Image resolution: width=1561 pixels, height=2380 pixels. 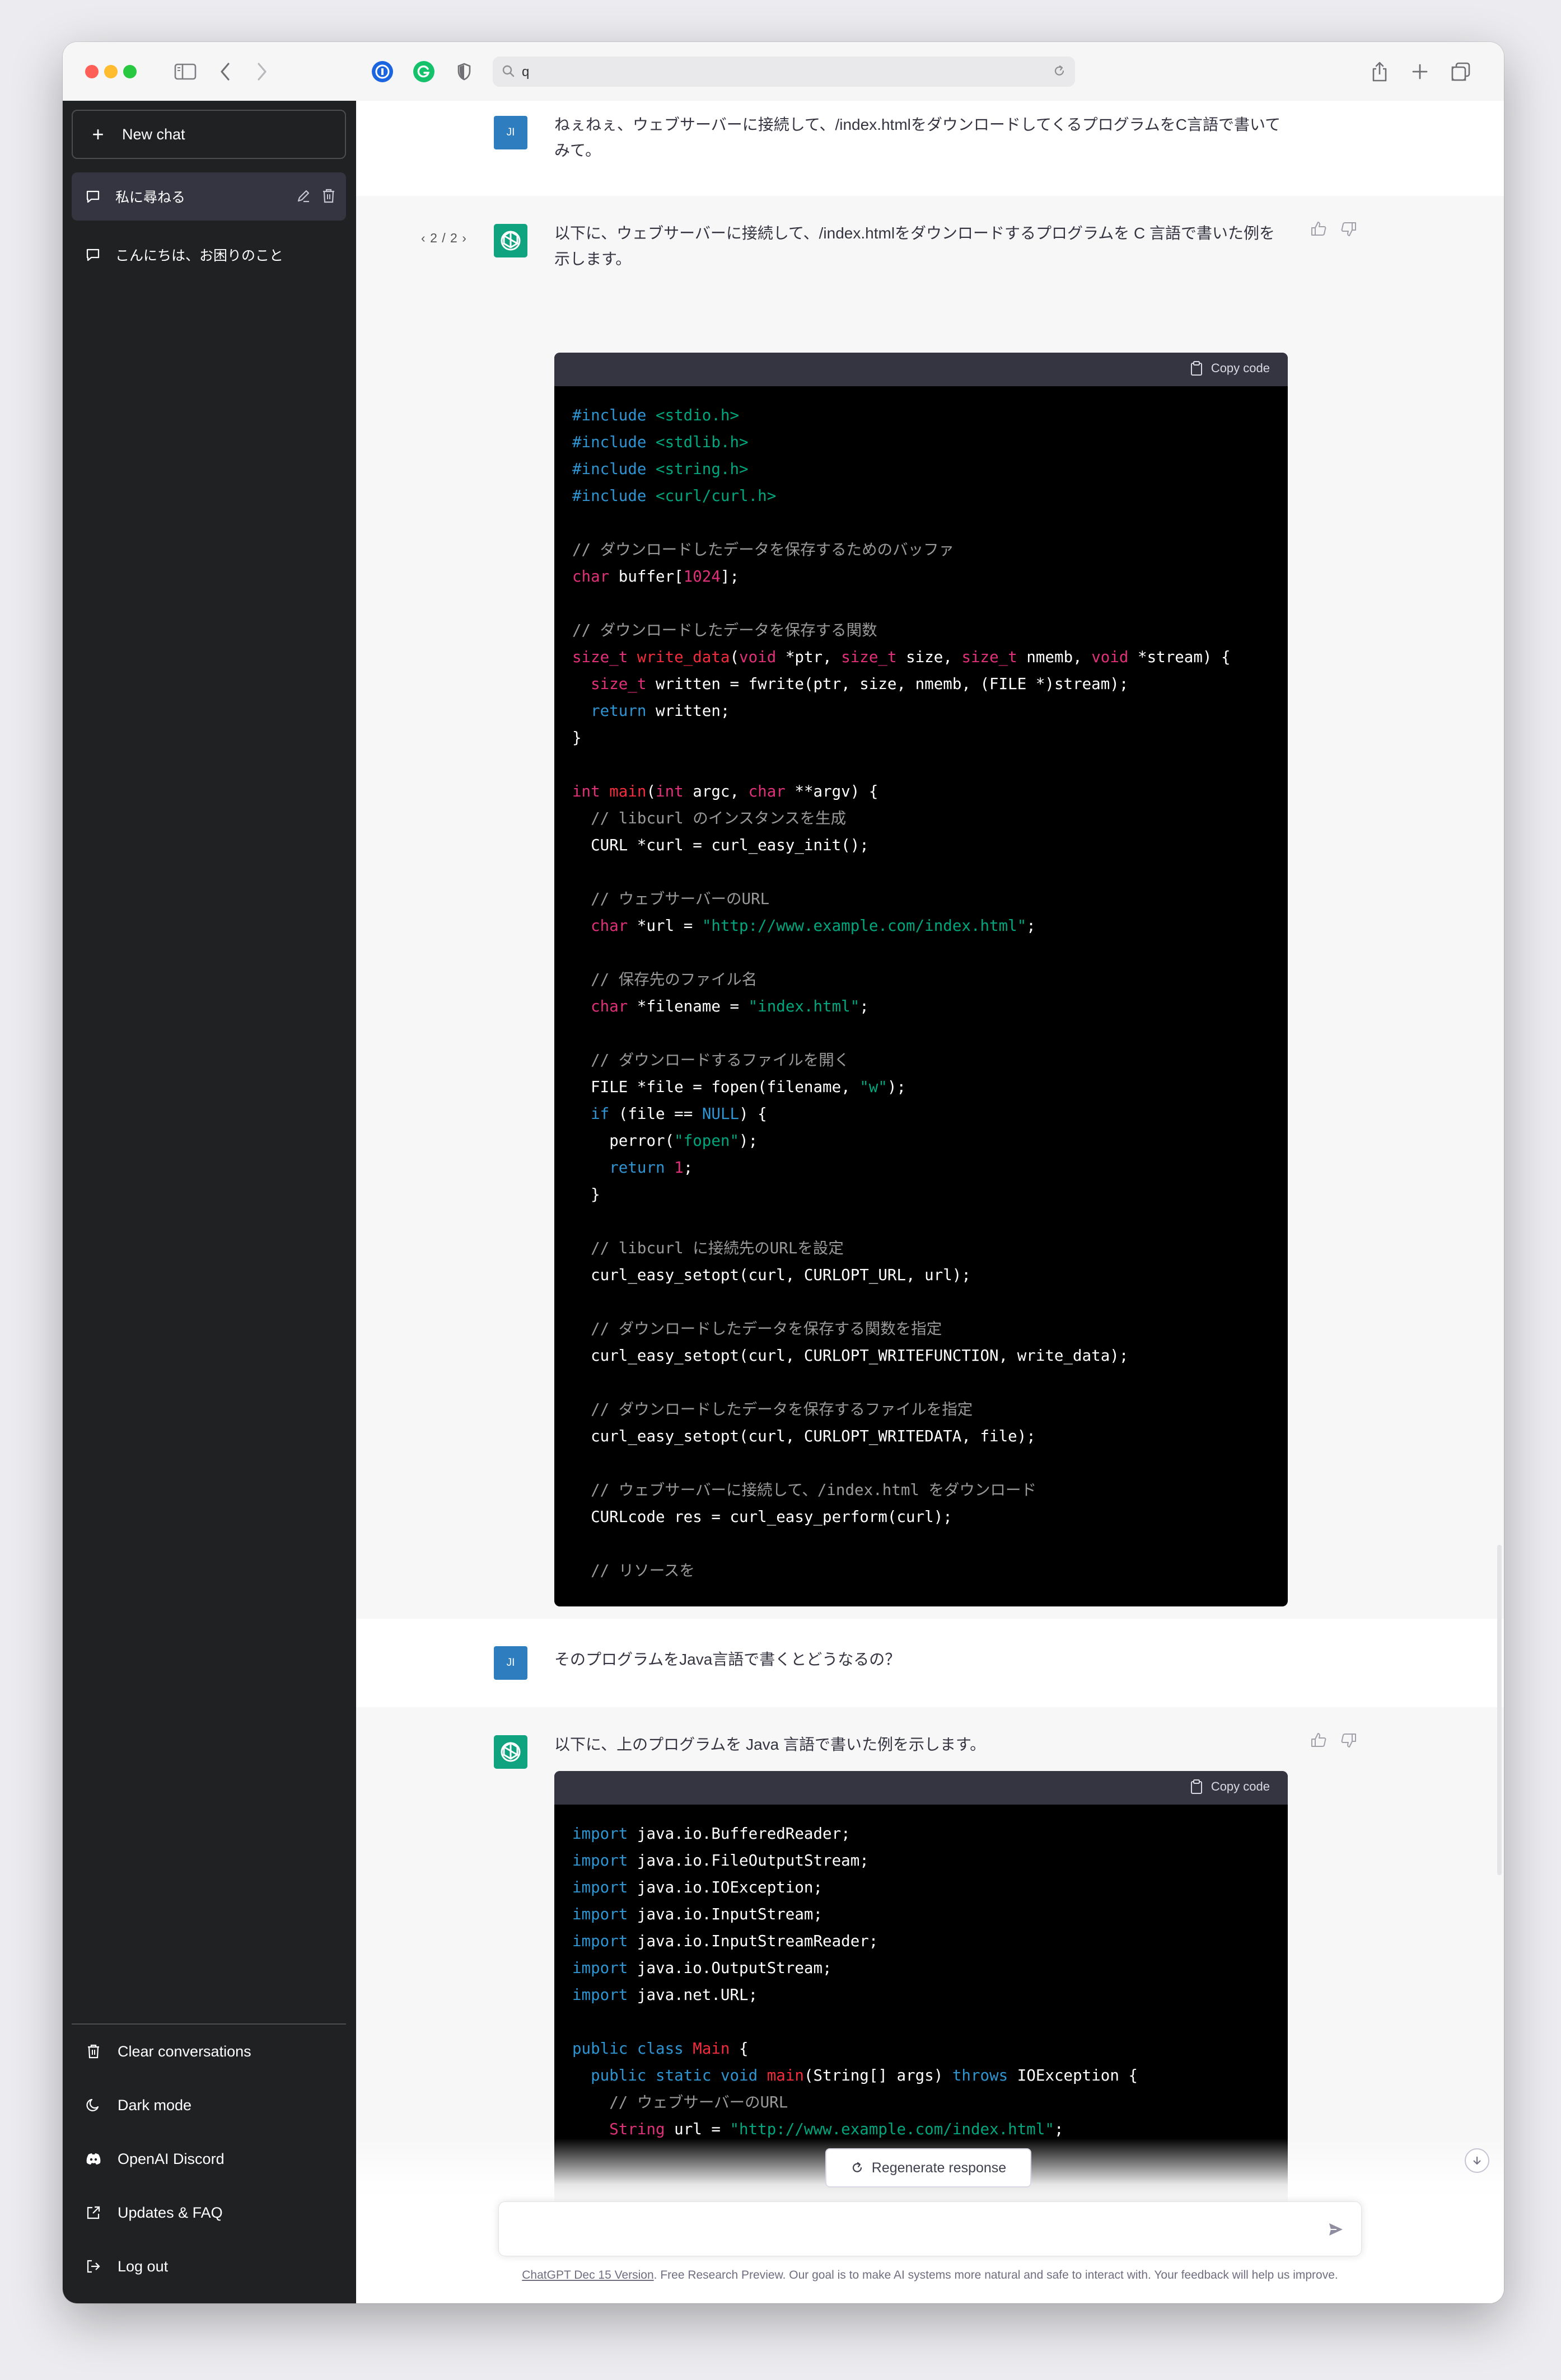 What do you see at coordinates (1054, 657) in the screenshot?
I see `code-token: nmemb,` at bounding box center [1054, 657].